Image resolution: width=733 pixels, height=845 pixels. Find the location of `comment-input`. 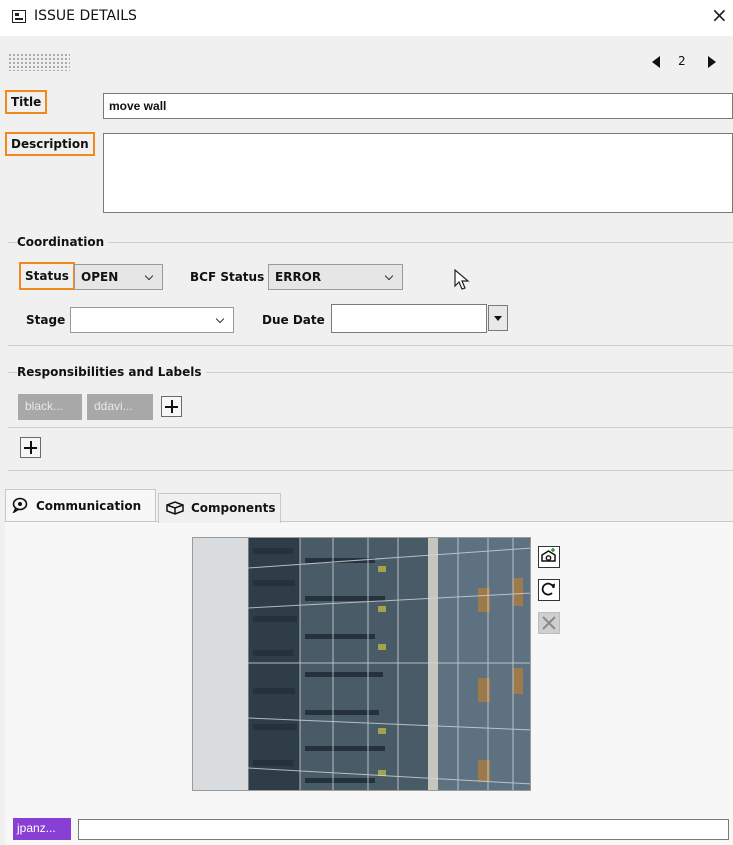

comment-input is located at coordinates (403, 829).